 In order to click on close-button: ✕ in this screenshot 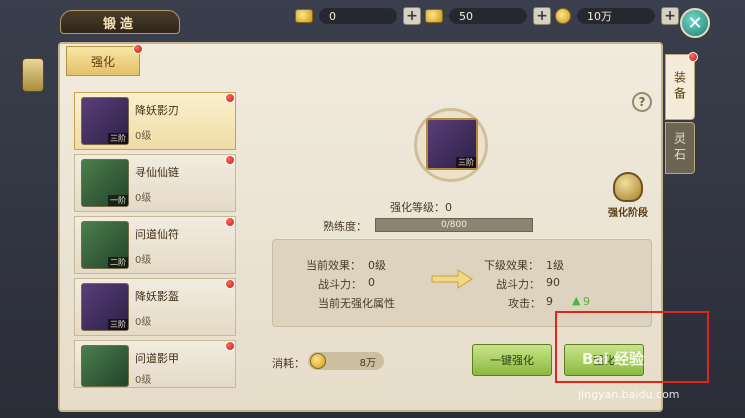, I will do `click(695, 23)`.